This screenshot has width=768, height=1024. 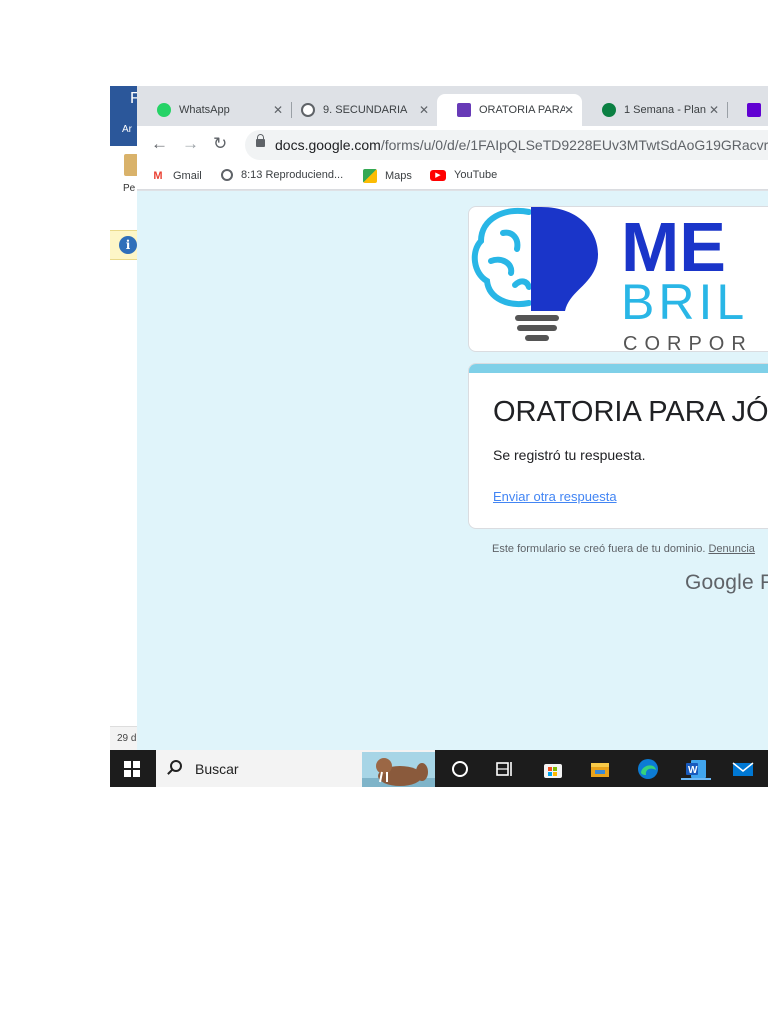 I want to click on form-title: ORATORIA PARA JÓ, so click(x=630, y=412).